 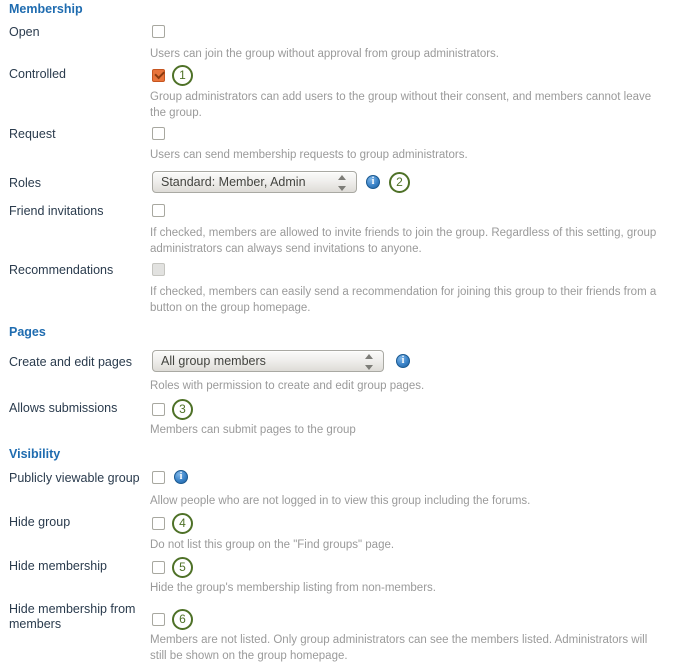 I want to click on control-create-and-edit-pages: All group members, so click(x=281, y=361).